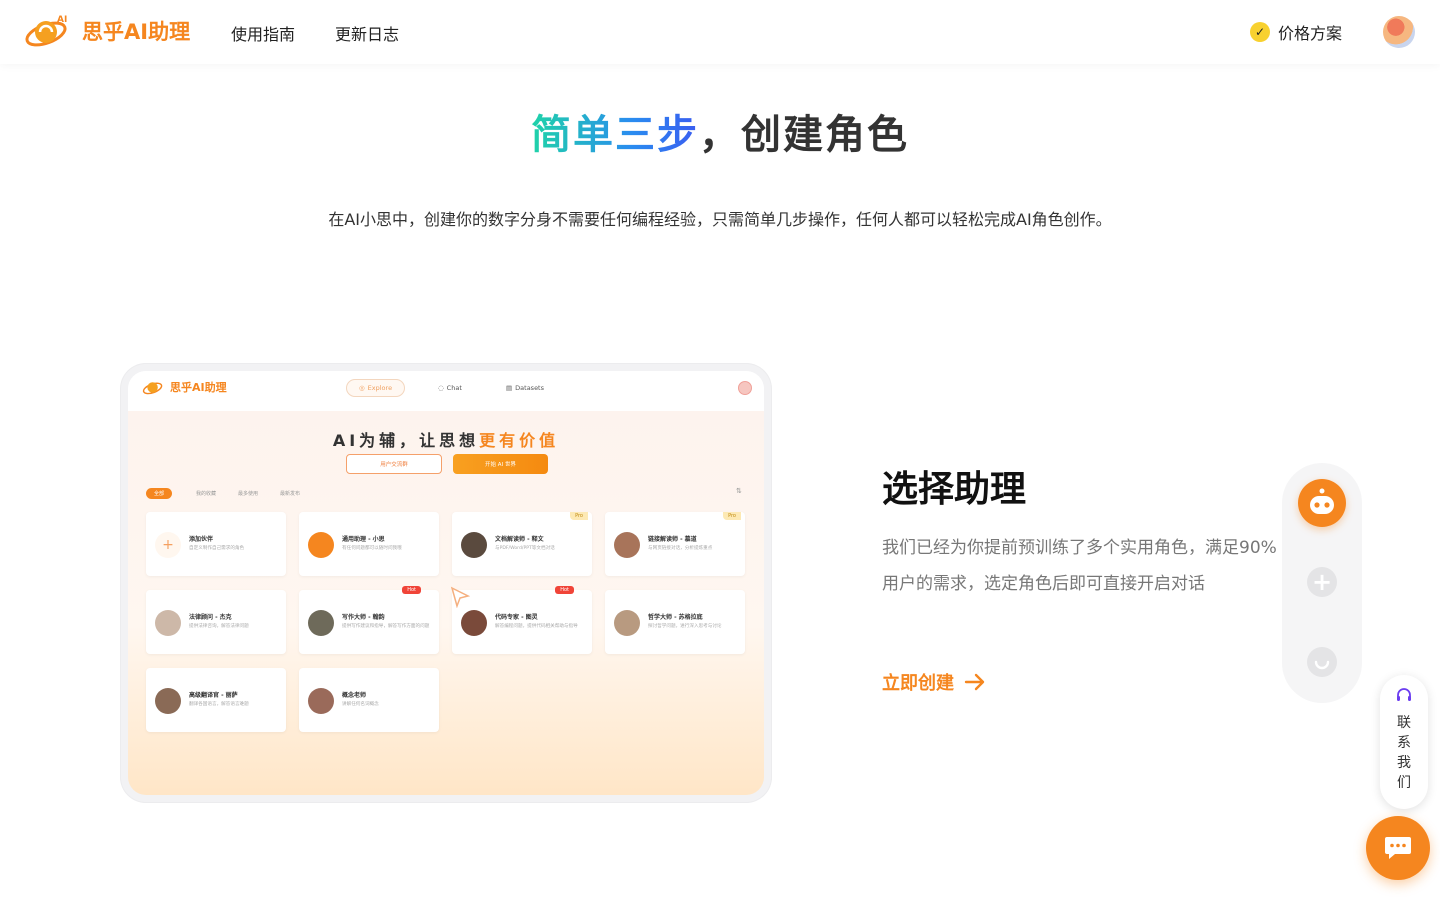 This screenshot has height=900, width=1440. Describe the element at coordinates (529, 388) in the screenshot. I see `mock-tab-label: Datasets` at that location.